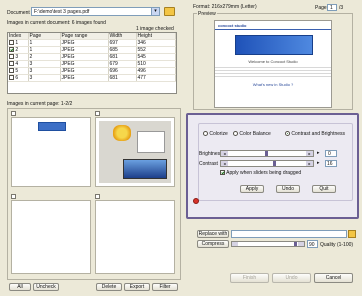  Describe the element at coordinates (321, 8) in the screenshot. I see `page-label: Page` at that location.